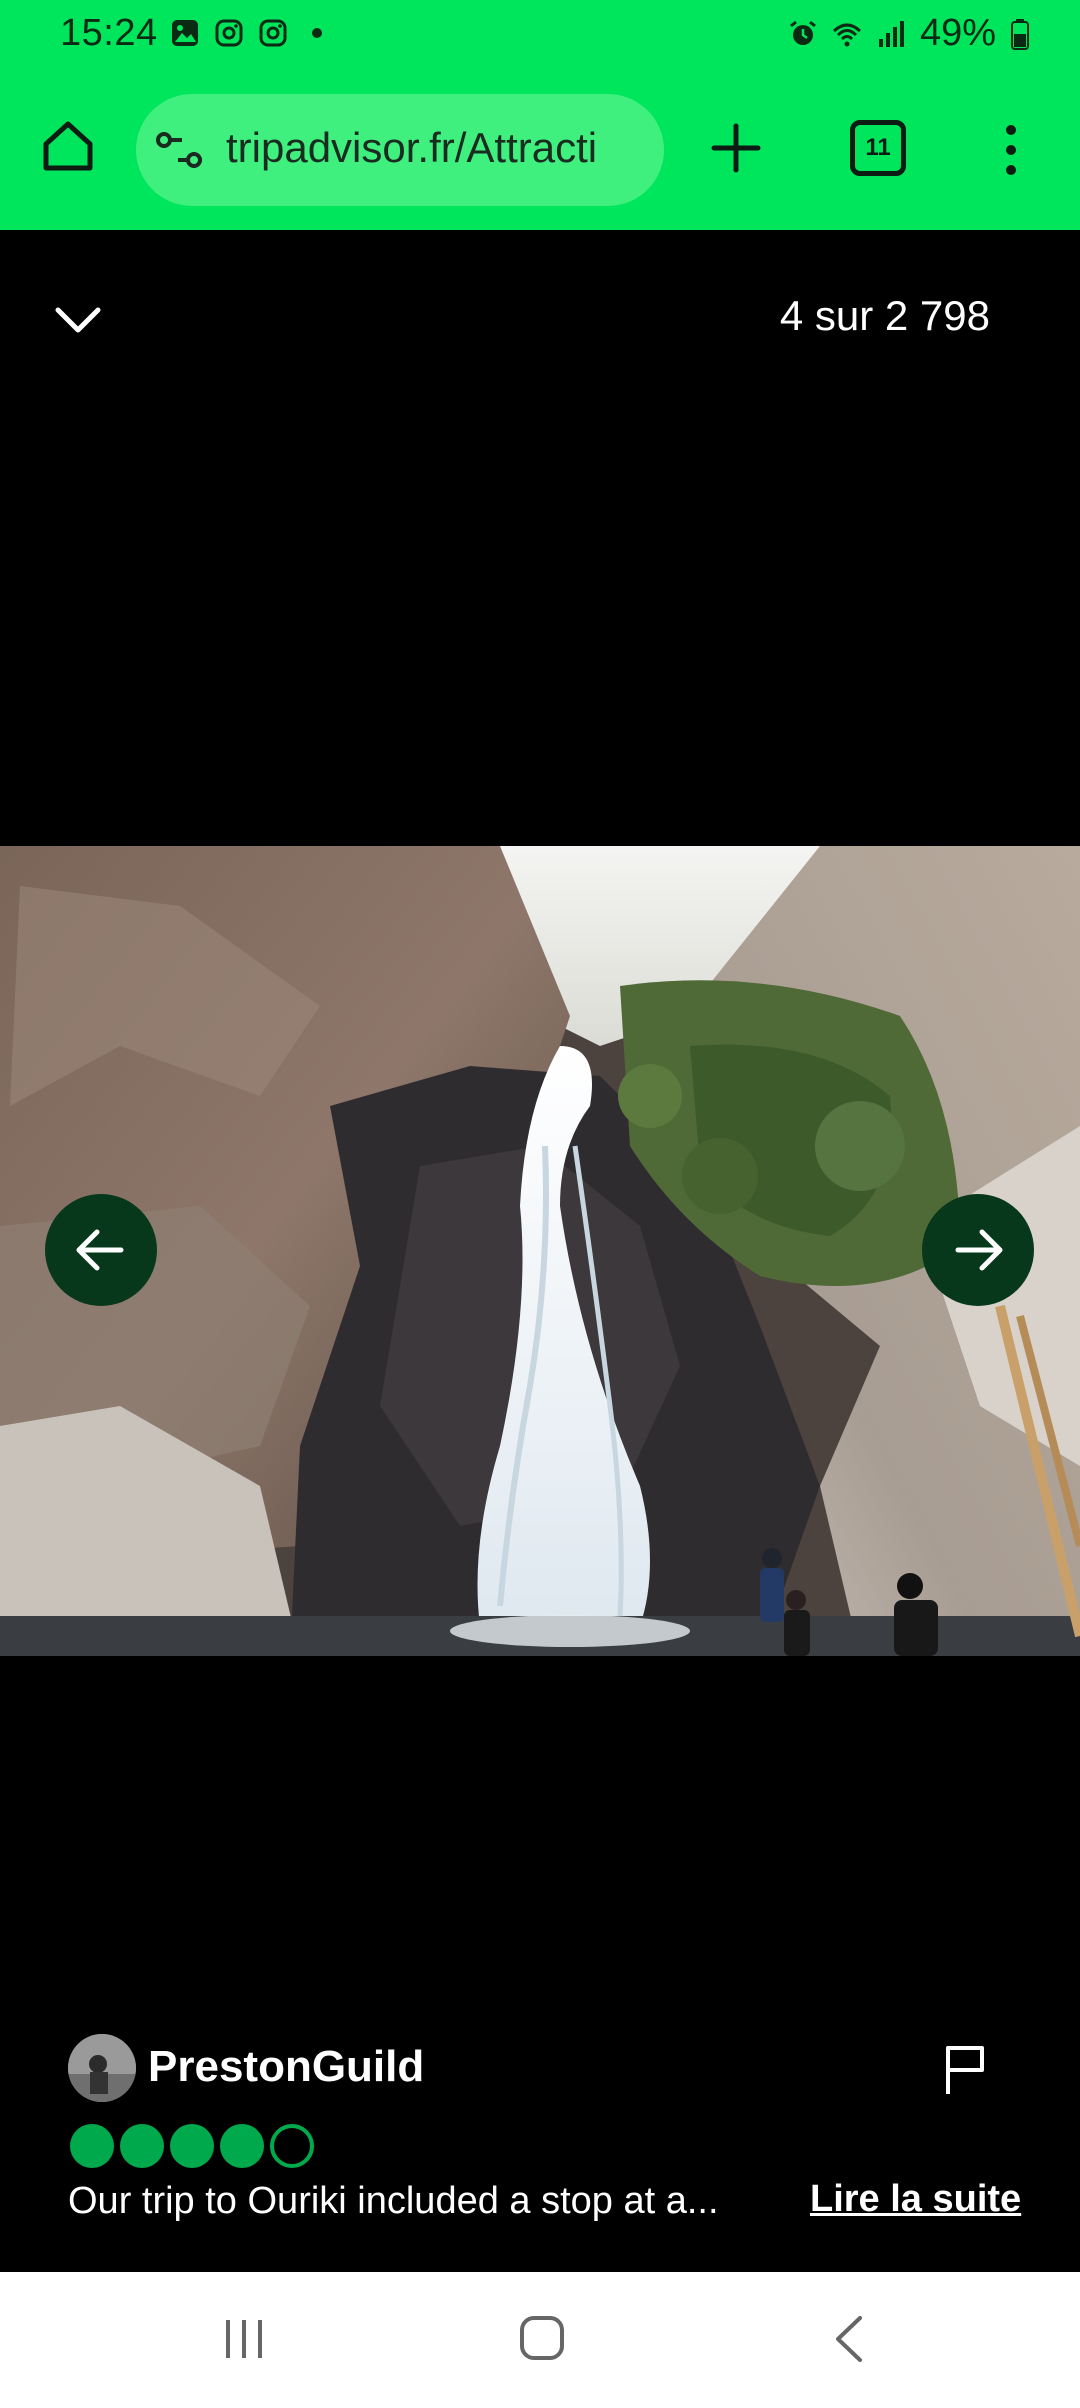  I want to click on previous-photo-button, so click(101, 1250).